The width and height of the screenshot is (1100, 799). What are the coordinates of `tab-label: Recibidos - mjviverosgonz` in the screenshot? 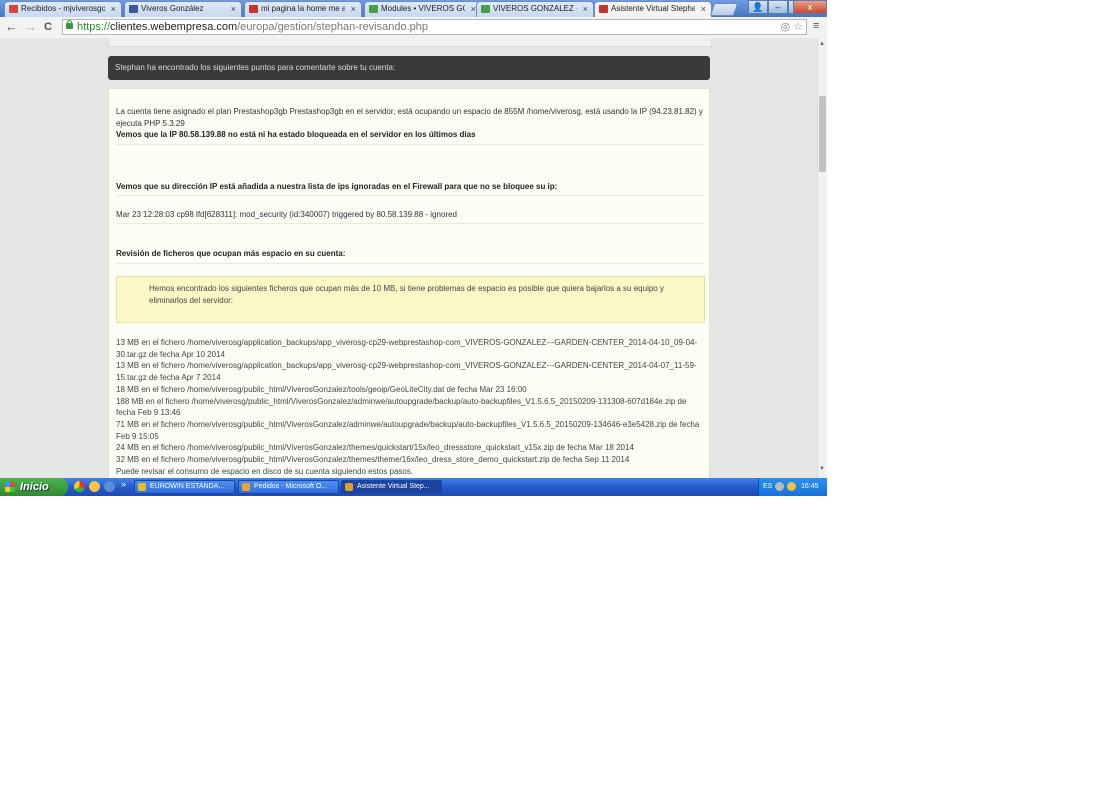 It's located at (63, 8).